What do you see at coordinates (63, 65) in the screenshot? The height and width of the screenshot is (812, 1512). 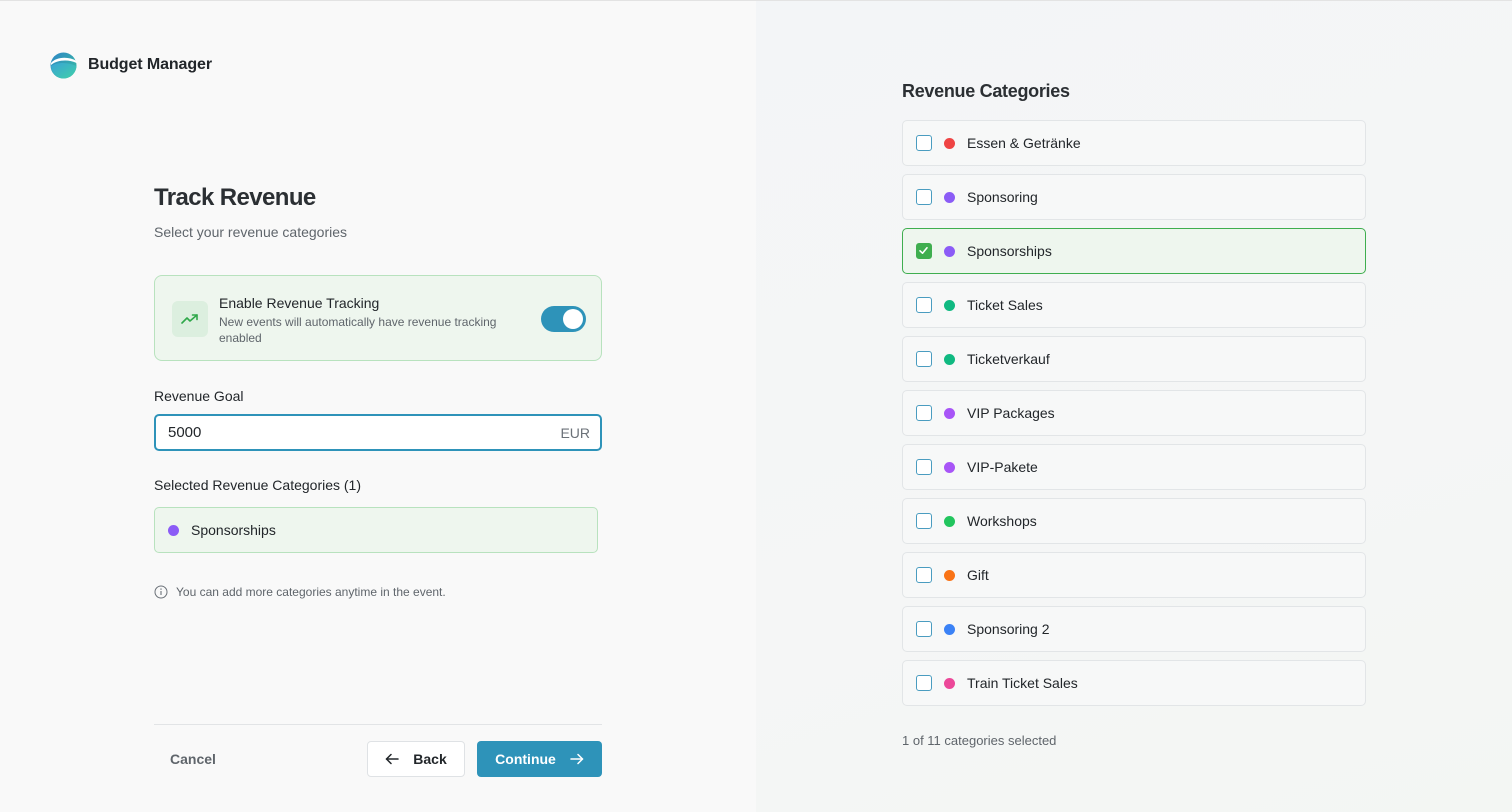 I see `budget-manager-logo-icon` at bounding box center [63, 65].